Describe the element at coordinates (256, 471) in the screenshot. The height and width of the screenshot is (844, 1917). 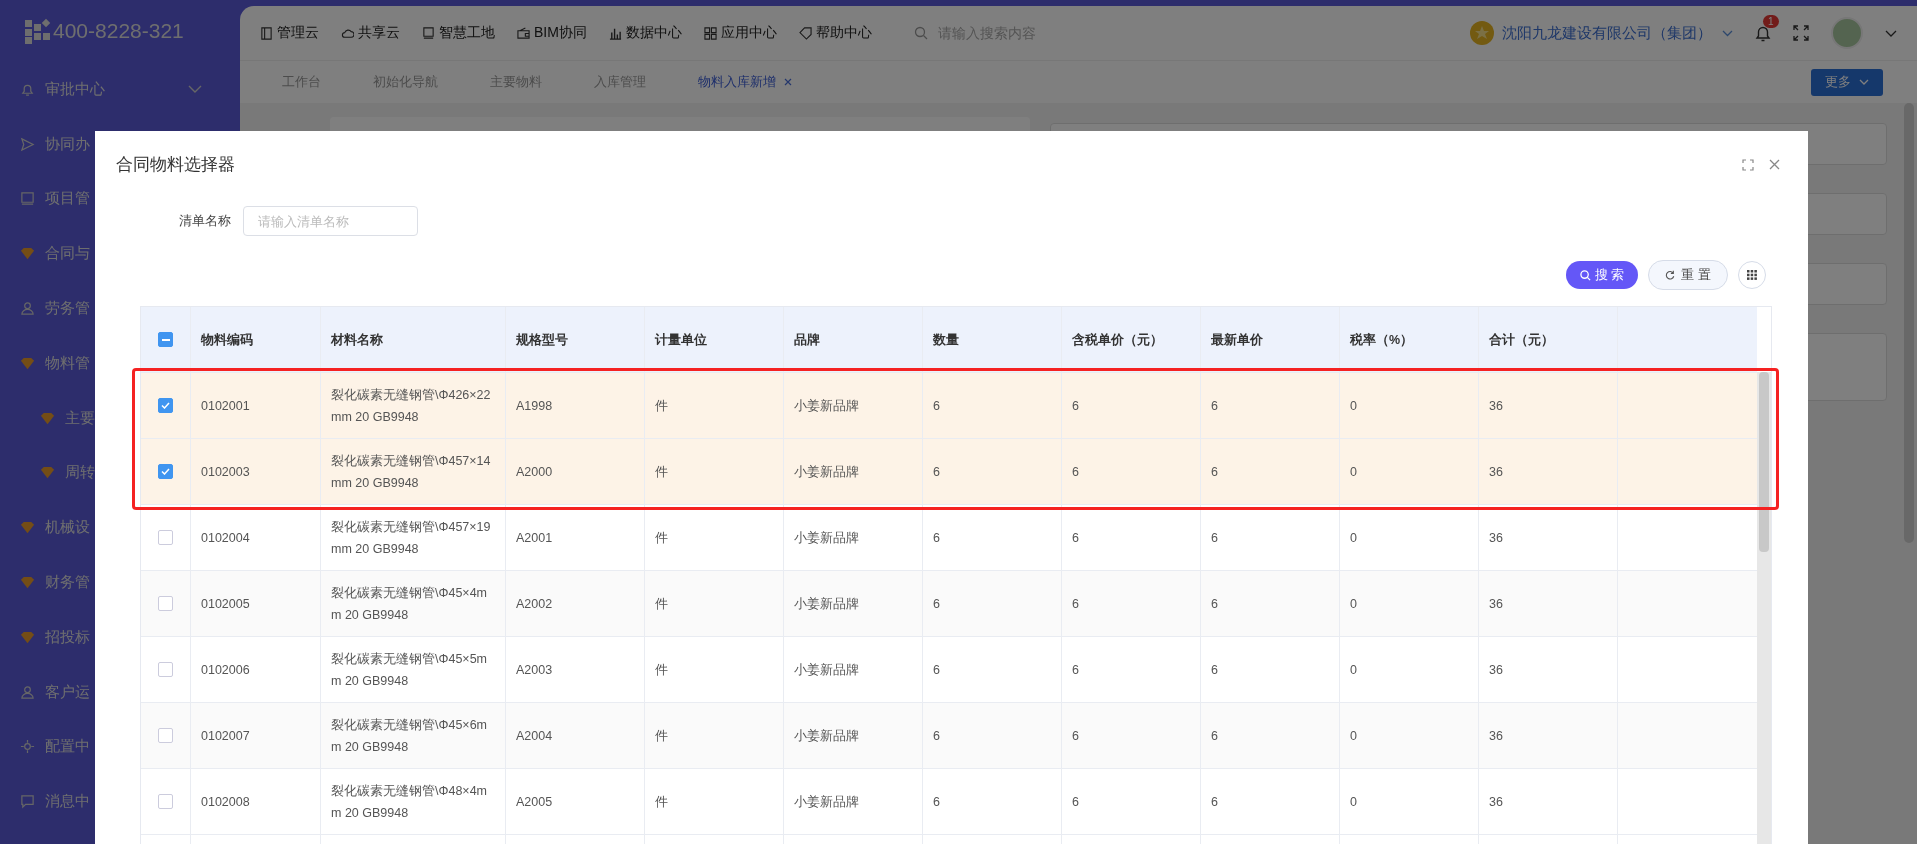
I see `table-cell: 0102003` at that location.